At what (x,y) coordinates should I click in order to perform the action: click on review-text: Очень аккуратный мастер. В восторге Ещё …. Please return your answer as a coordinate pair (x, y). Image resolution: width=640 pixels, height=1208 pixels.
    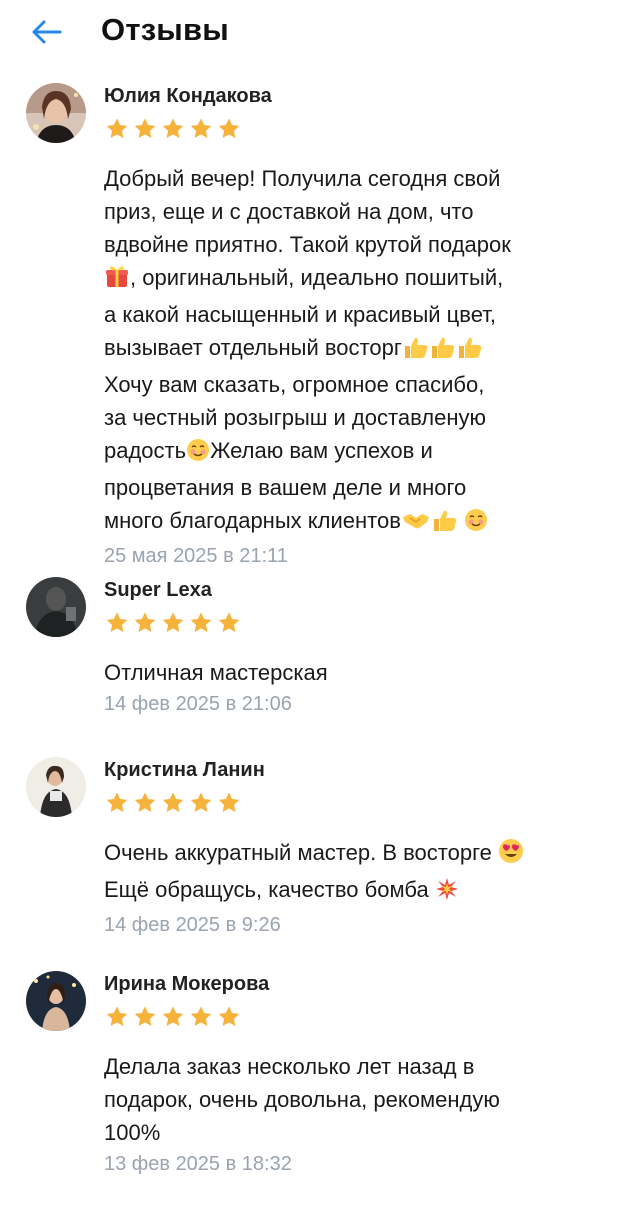
    Looking at the image, I should click on (352, 873).